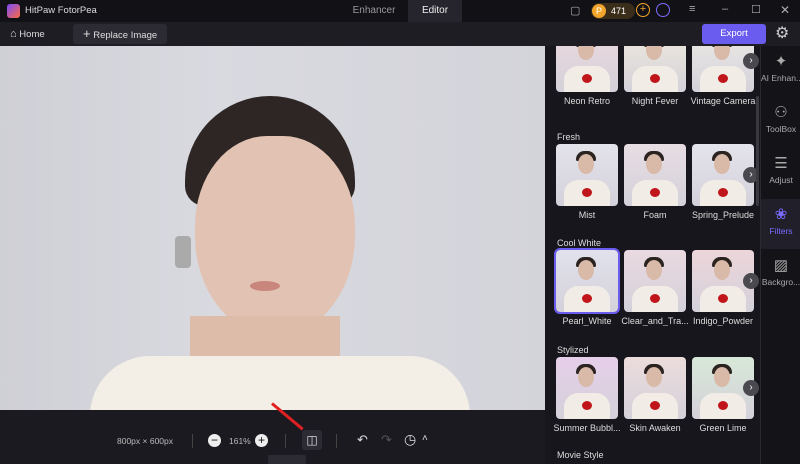 This screenshot has width=800, height=464. Describe the element at coordinates (723, 101) in the screenshot. I see `filter-label: Vintage Camera` at that location.